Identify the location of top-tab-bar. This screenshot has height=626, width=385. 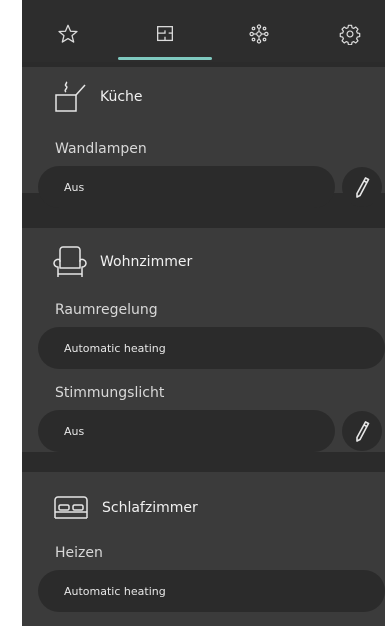
(203, 31).